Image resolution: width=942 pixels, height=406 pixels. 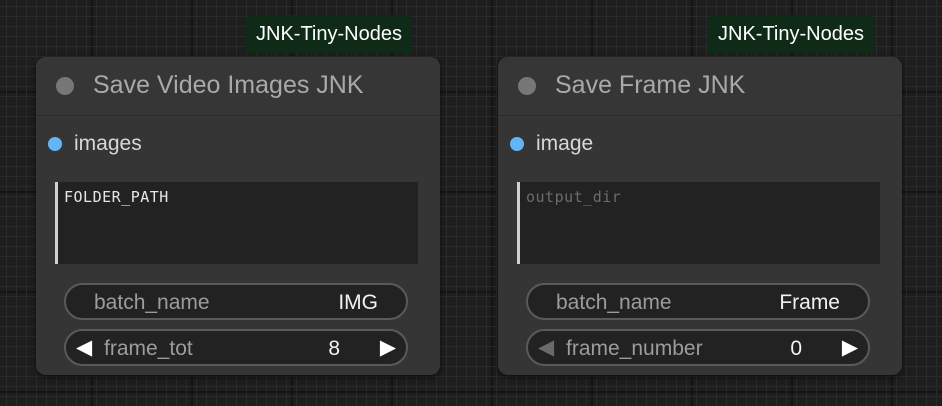 I want to click on node-title: Save Frame JNK, so click(x=650, y=85).